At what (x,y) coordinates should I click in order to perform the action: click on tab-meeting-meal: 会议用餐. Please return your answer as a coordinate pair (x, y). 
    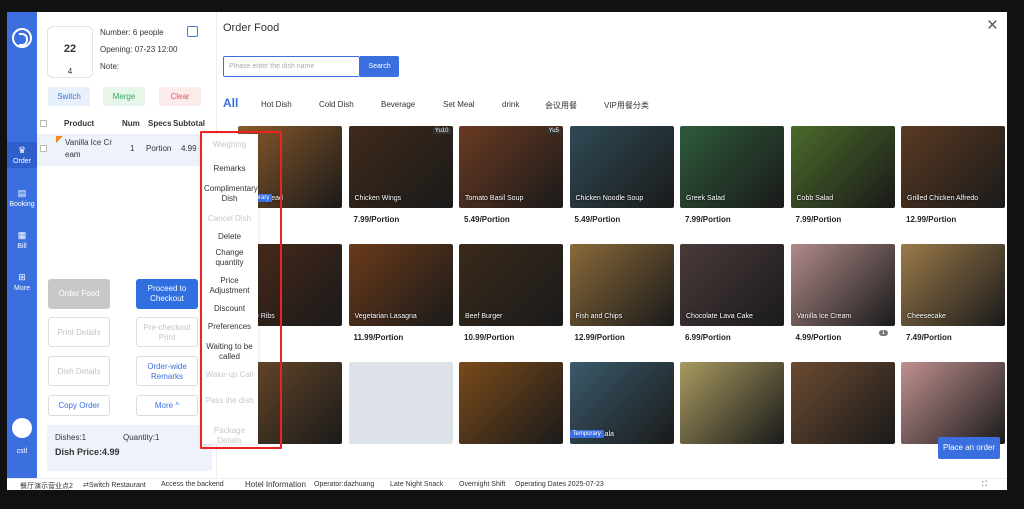
    Looking at the image, I should click on (561, 105).